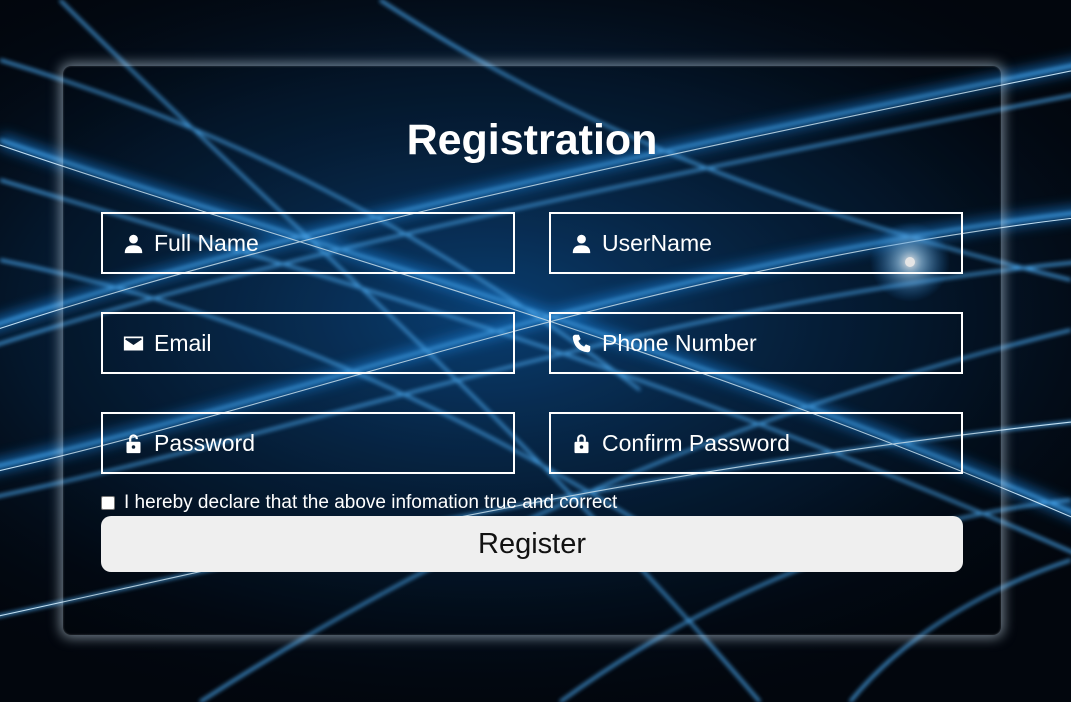 Image resolution: width=1071 pixels, height=702 pixels. I want to click on username-field, so click(756, 243).